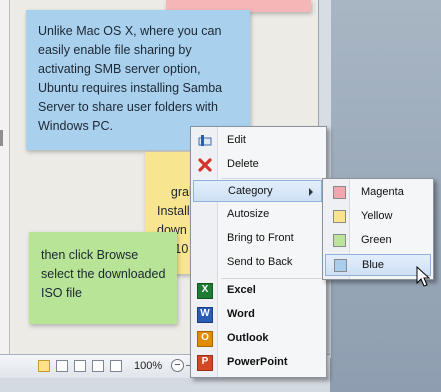 The height and width of the screenshot is (392, 441). What do you see at coordinates (205, 291) in the screenshot?
I see `excel-icon: X` at bounding box center [205, 291].